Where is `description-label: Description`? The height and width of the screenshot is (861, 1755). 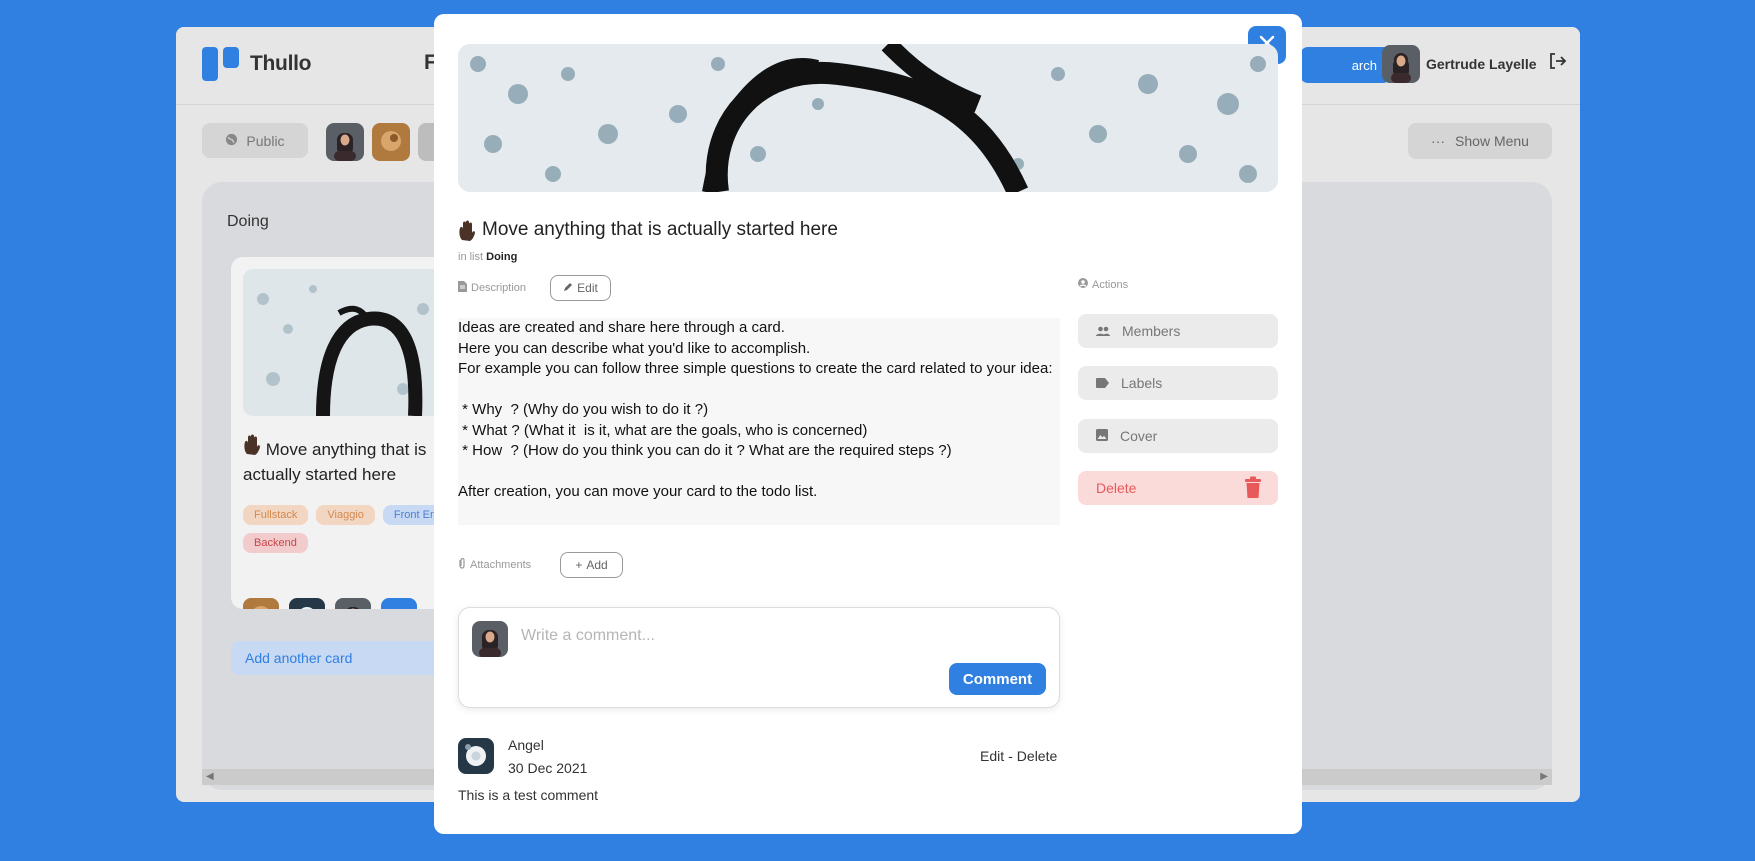 description-label: Description is located at coordinates (499, 288).